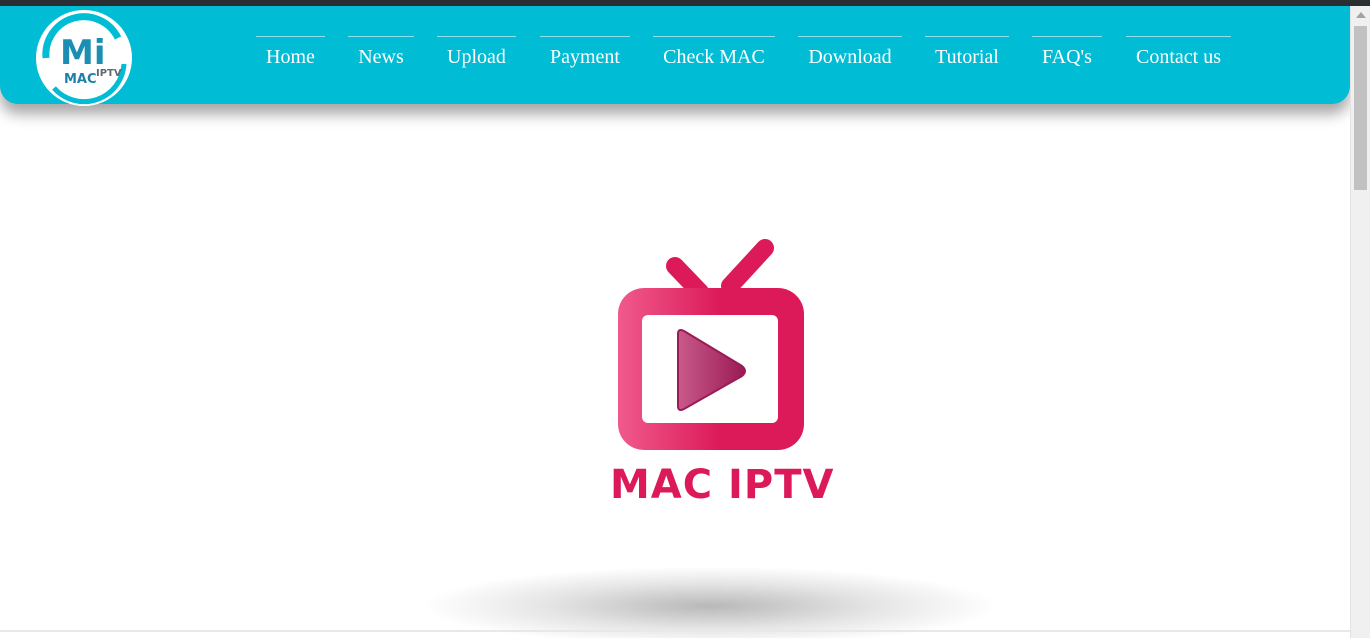 The width and height of the screenshot is (1370, 638). I want to click on scroll-thumb, so click(1360, 108).